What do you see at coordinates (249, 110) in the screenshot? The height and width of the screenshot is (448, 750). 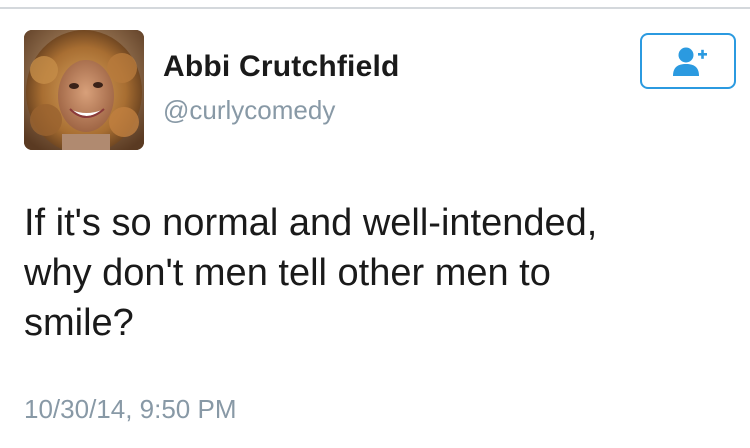 I see `user-handle: @curlycomedy` at bounding box center [249, 110].